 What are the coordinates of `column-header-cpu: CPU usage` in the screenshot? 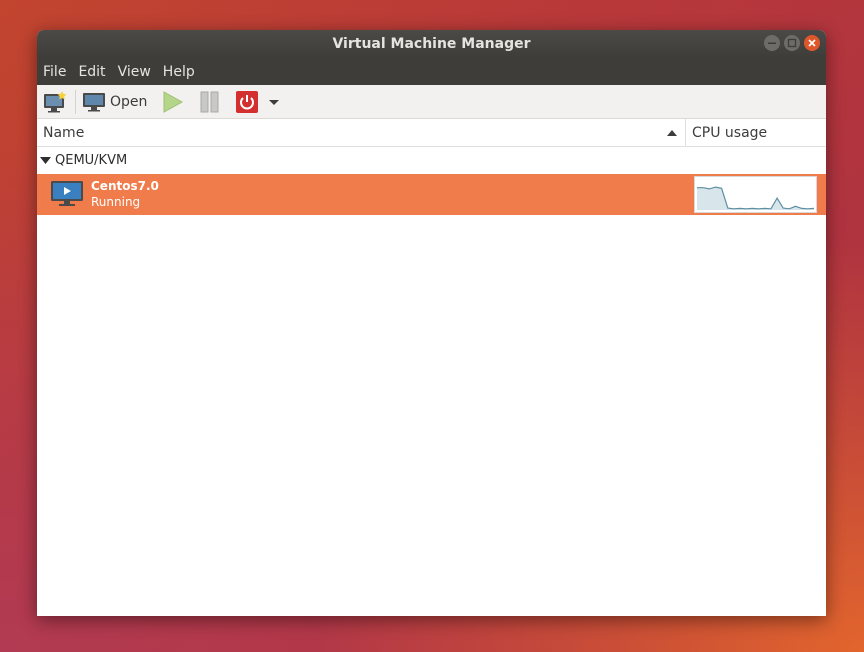 It's located at (729, 133).